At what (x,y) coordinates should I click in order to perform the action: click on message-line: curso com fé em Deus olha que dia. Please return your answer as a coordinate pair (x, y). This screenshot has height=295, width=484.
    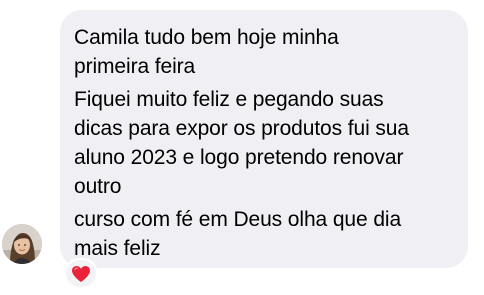
    Looking at the image, I should click on (238, 219).